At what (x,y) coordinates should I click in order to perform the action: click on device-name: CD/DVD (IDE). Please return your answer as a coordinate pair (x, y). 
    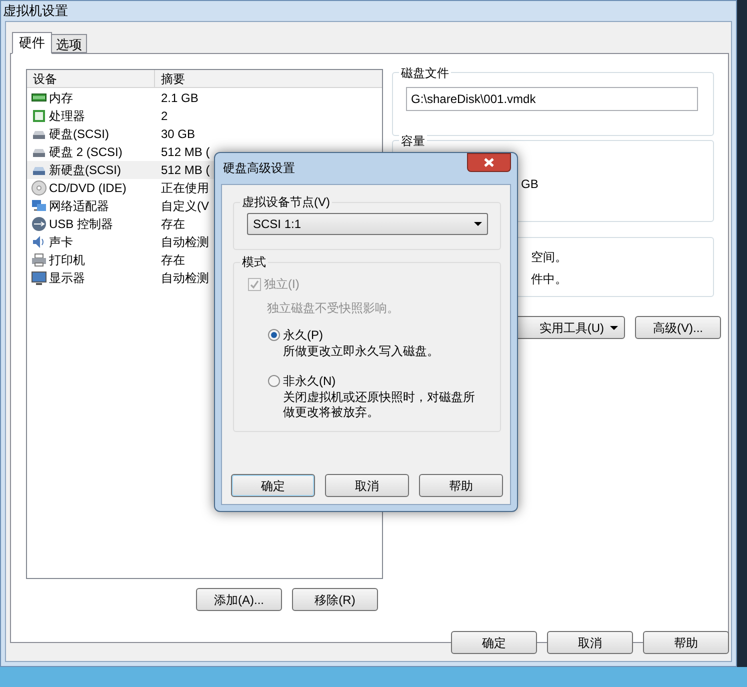
    Looking at the image, I should click on (87, 188).